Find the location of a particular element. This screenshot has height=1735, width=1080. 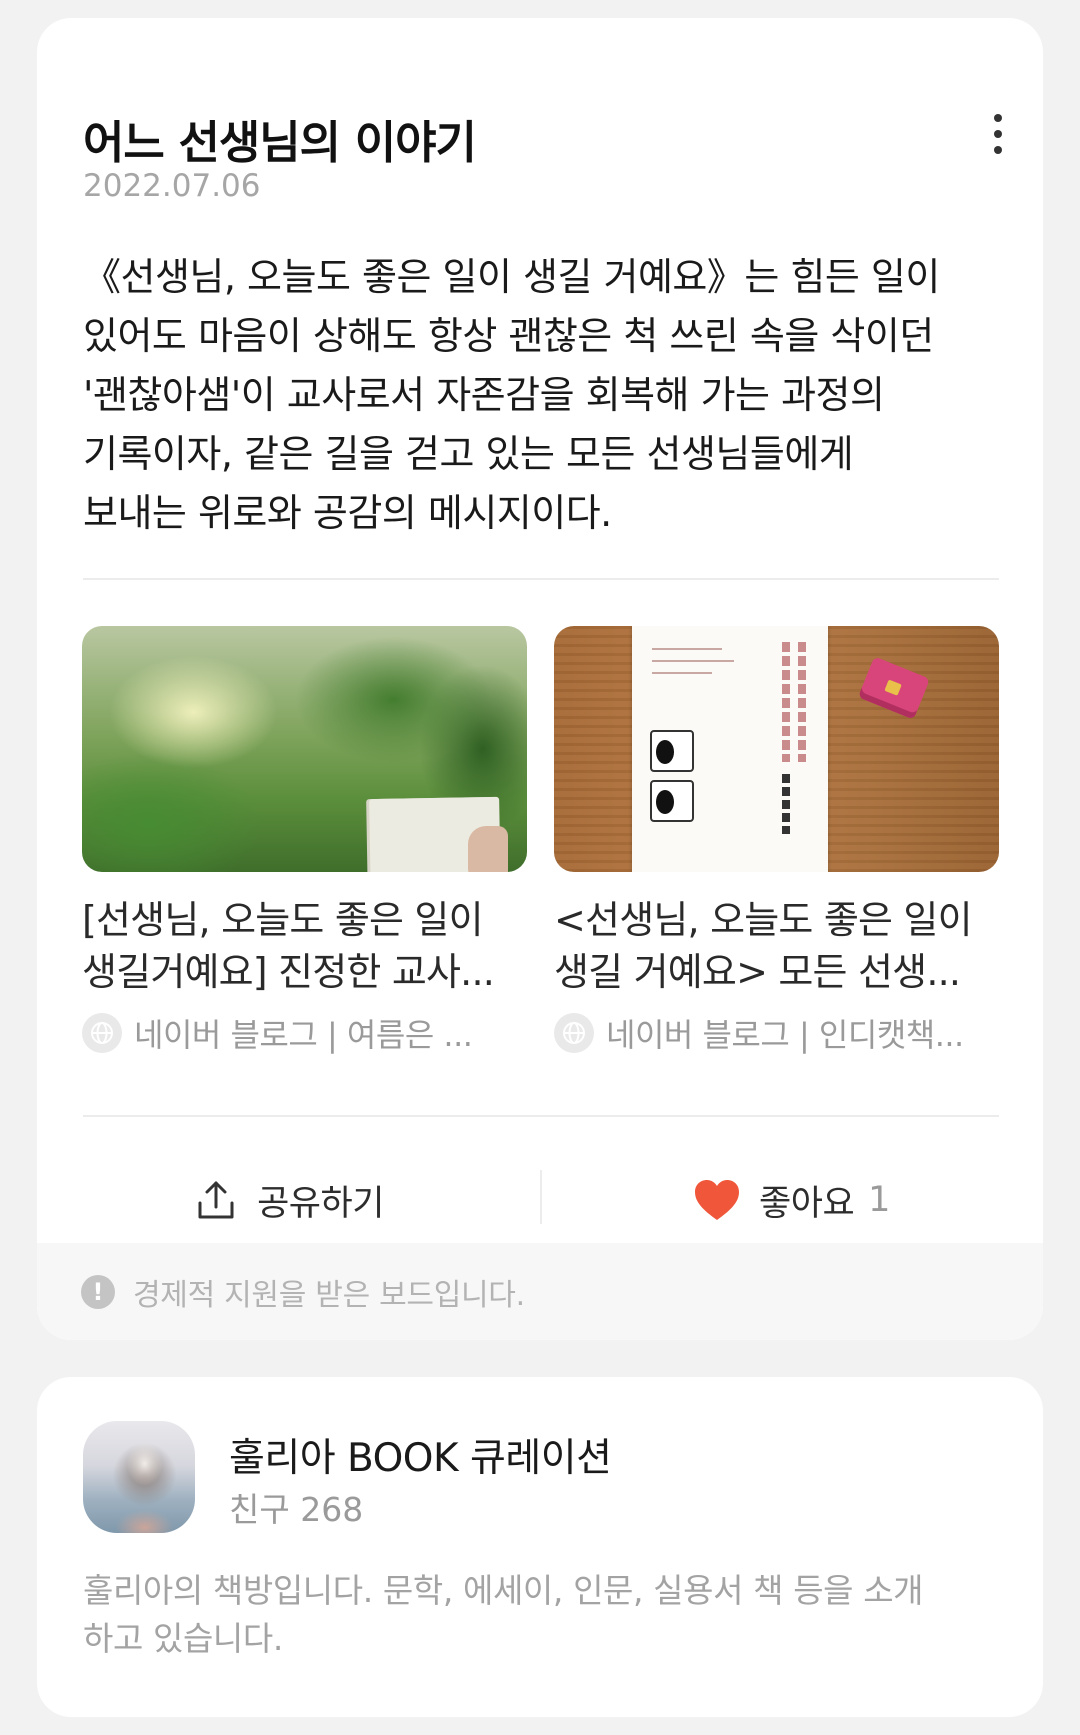

cover-subtitle-mark is located at coordinates (786, 804).